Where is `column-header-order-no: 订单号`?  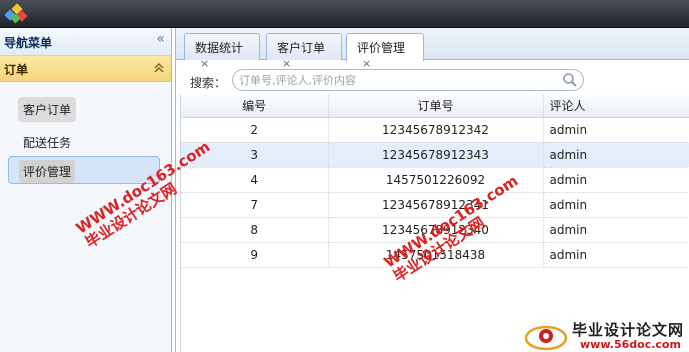
column-header-order-no: 订单号 is located at coordinates (436, 106).